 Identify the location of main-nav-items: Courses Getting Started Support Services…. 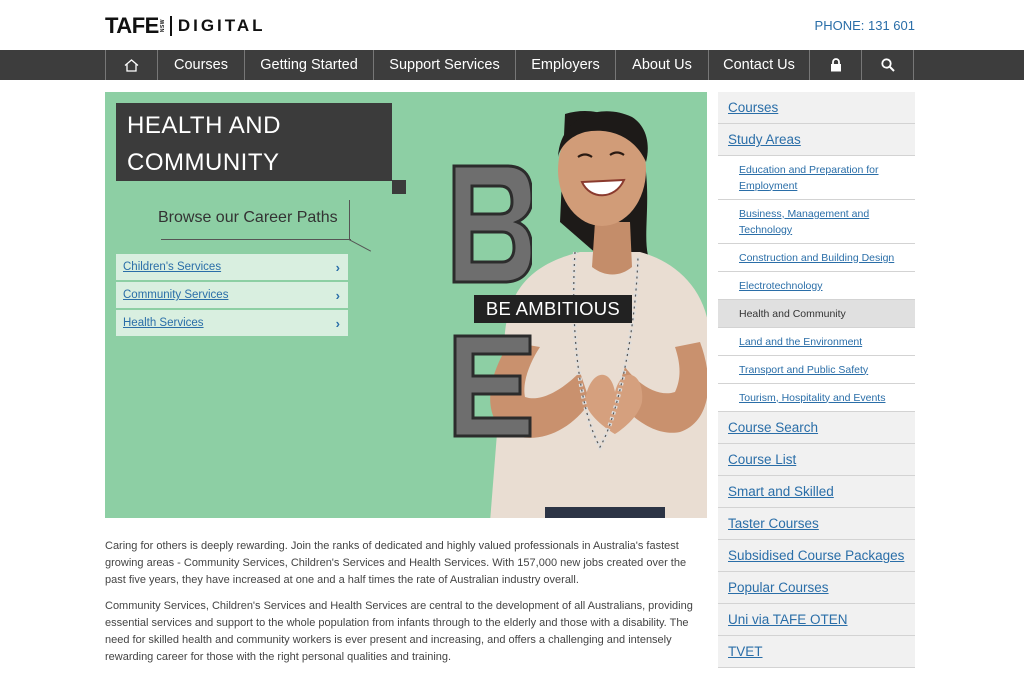
(509, 65).